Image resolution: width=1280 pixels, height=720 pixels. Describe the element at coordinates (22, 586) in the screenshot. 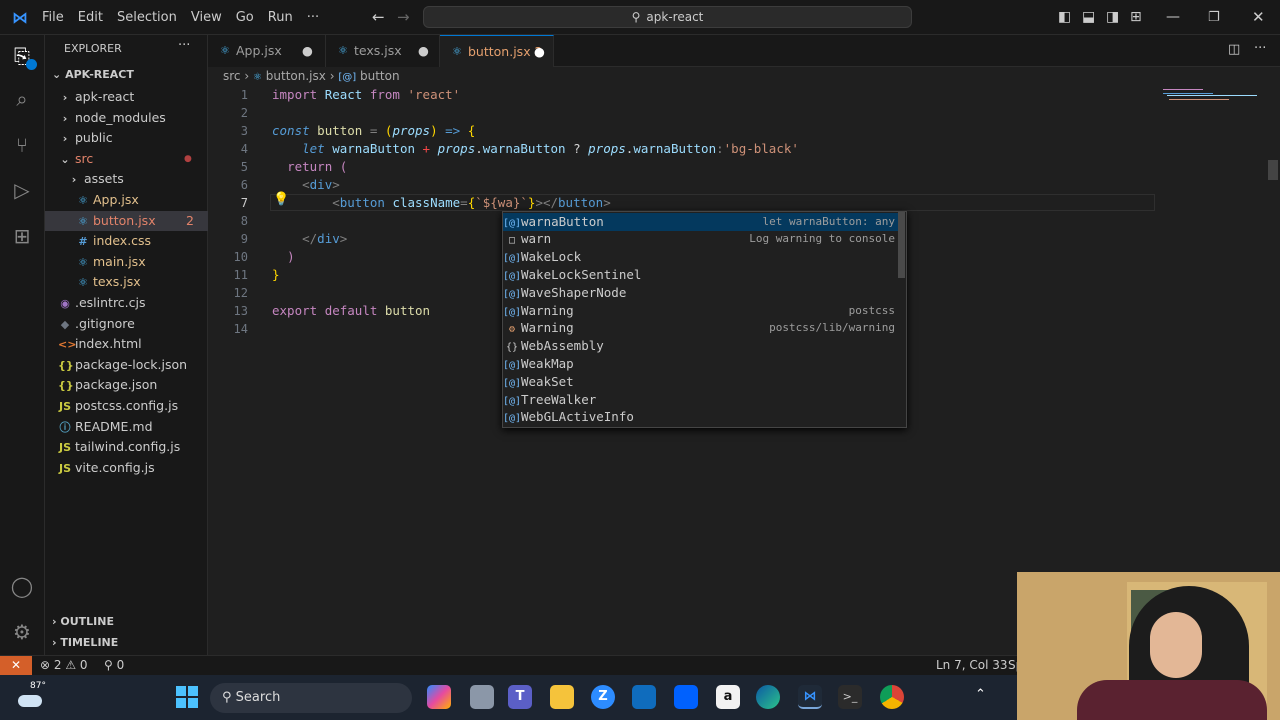

I see `account-icon: ◯` at that location.